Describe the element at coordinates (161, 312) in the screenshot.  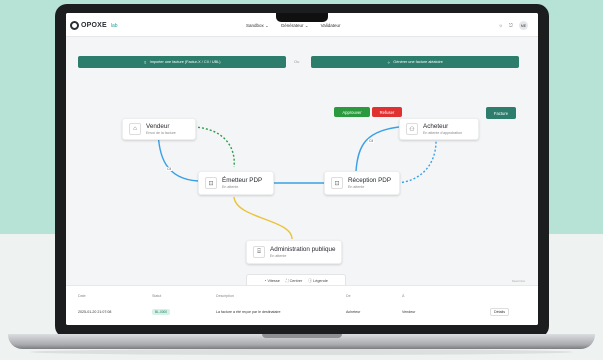
I see `status-badge: BL-0000` at that location.